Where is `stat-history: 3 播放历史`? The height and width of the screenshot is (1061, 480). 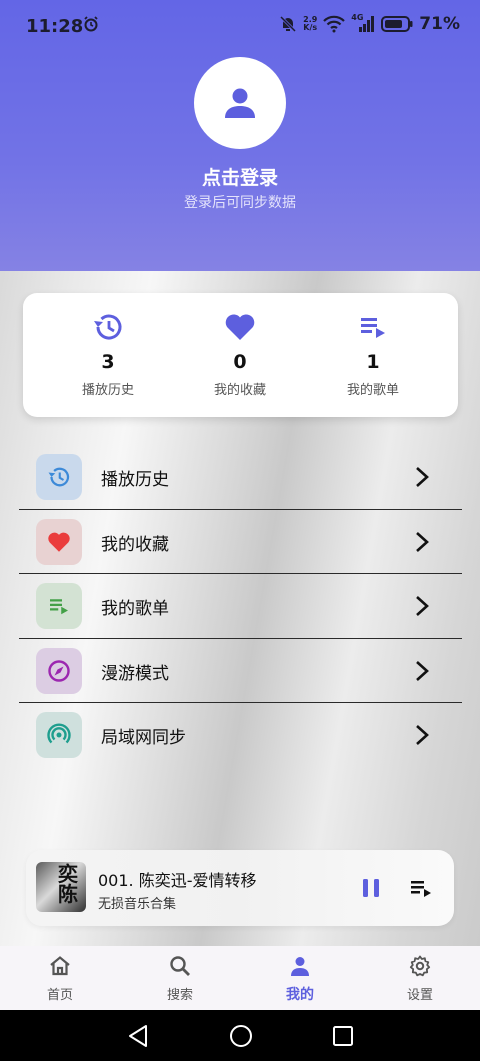
stat-history: 3 播放历史 is located at coordinates (108, 354).